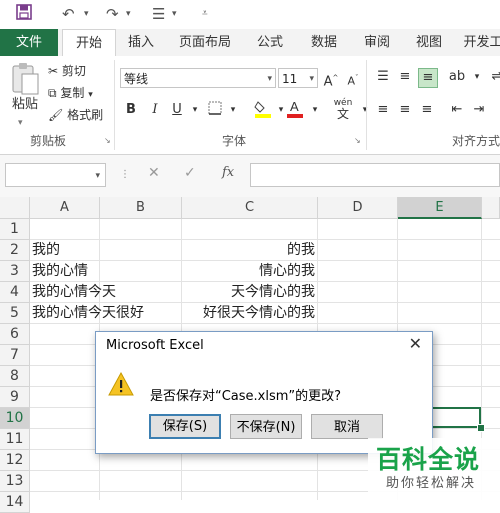  What do you see at coordinates (46, 250) in the screenshot?
I see `cell-a2: 我的` at bounding box center [46, 250].